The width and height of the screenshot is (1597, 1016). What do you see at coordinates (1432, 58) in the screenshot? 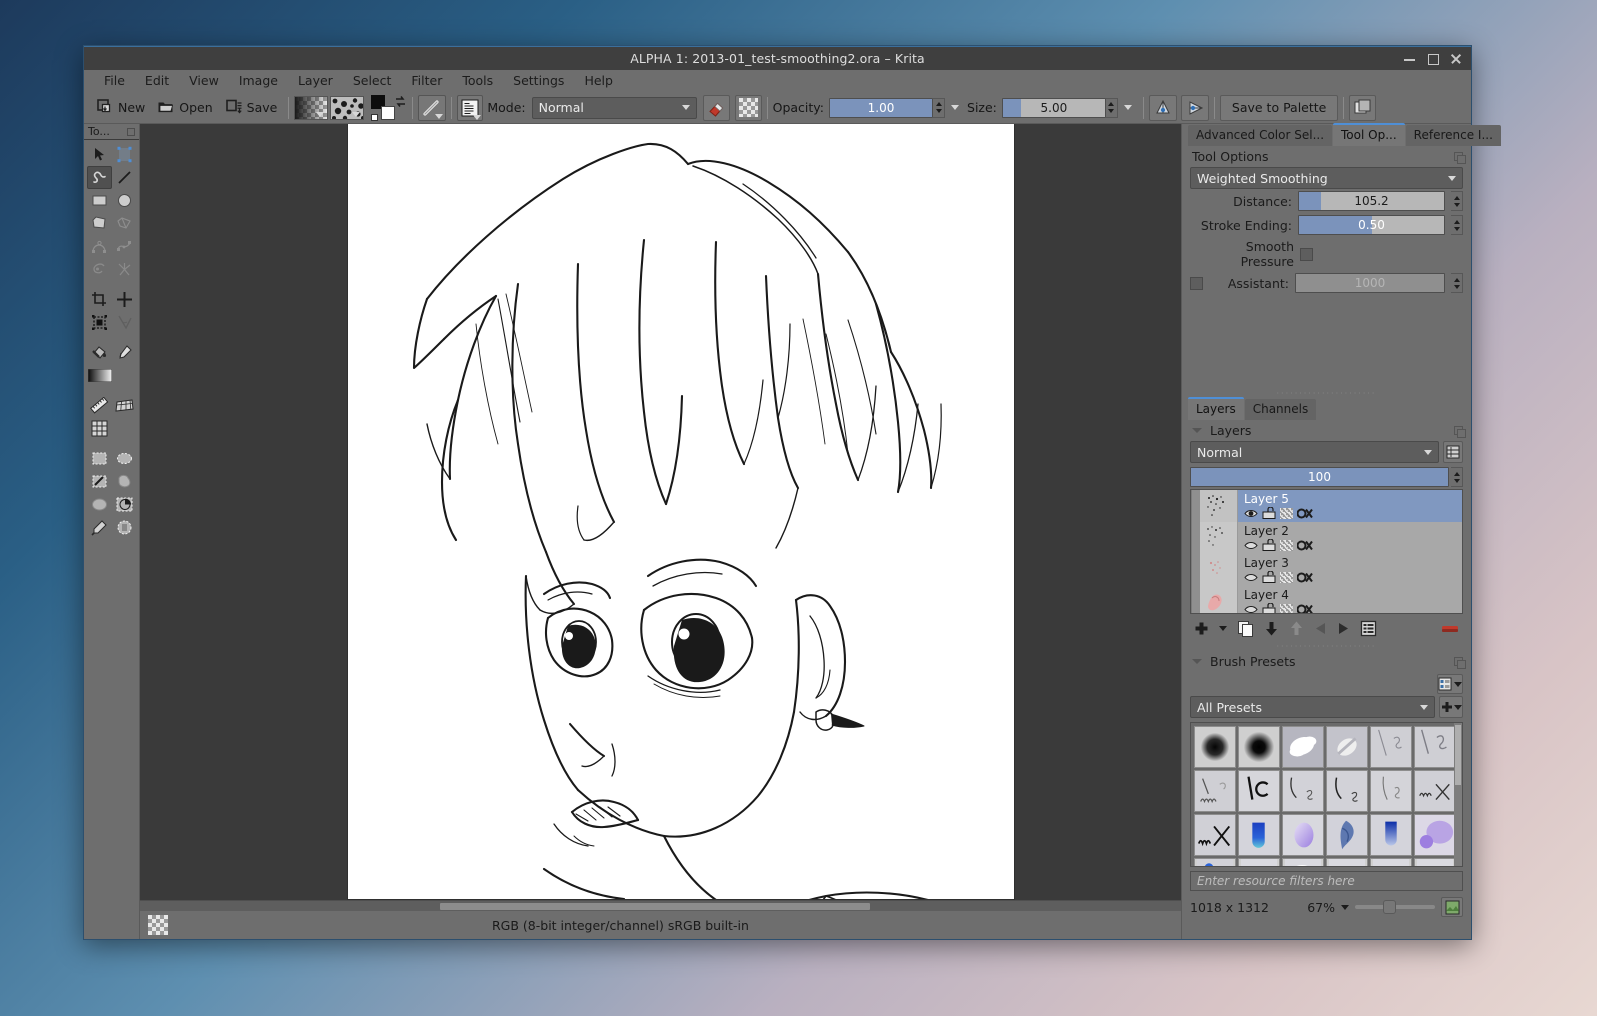
I see `maximize-button` at bounding box center [1432, 58].